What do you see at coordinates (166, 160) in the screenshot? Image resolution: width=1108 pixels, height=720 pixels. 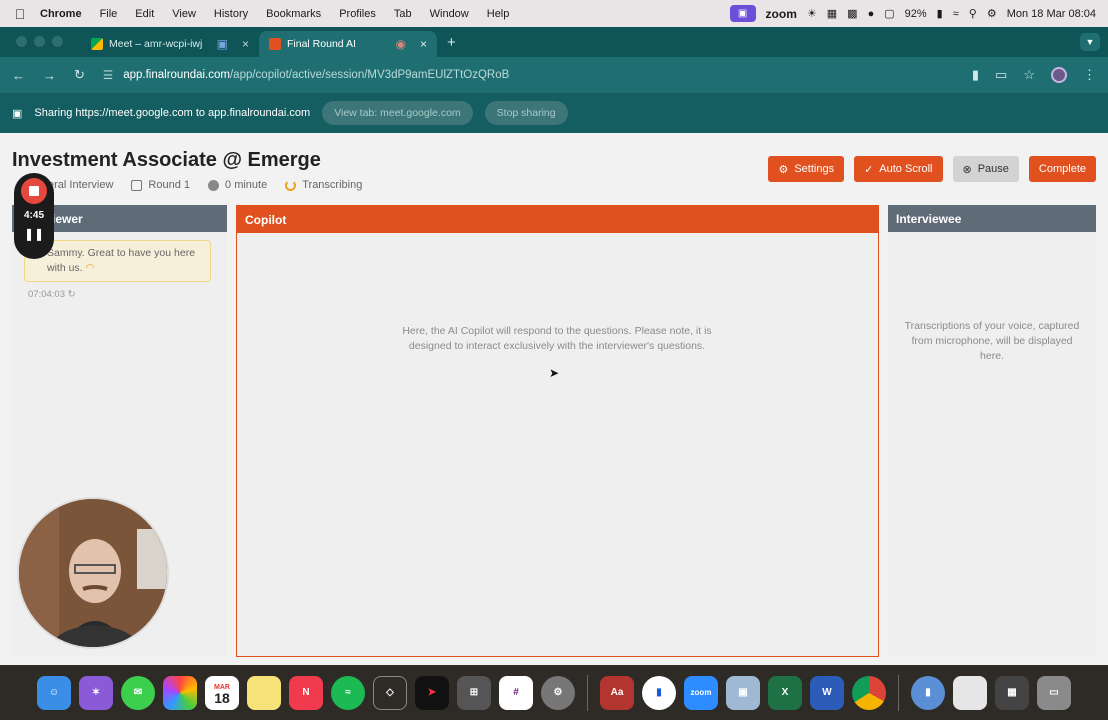 I see `page-title: Investment Associate @ Emerge` at bounding box center [166, 160].